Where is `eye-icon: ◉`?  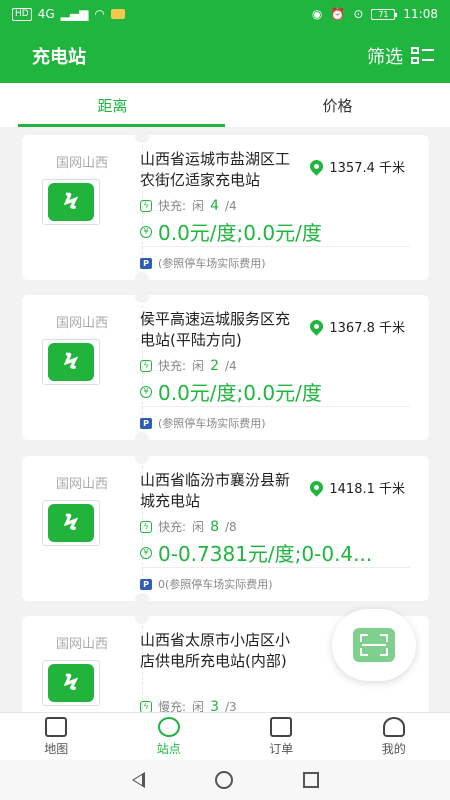 eye-icon: ◉ is located at coordinates (317, 14).